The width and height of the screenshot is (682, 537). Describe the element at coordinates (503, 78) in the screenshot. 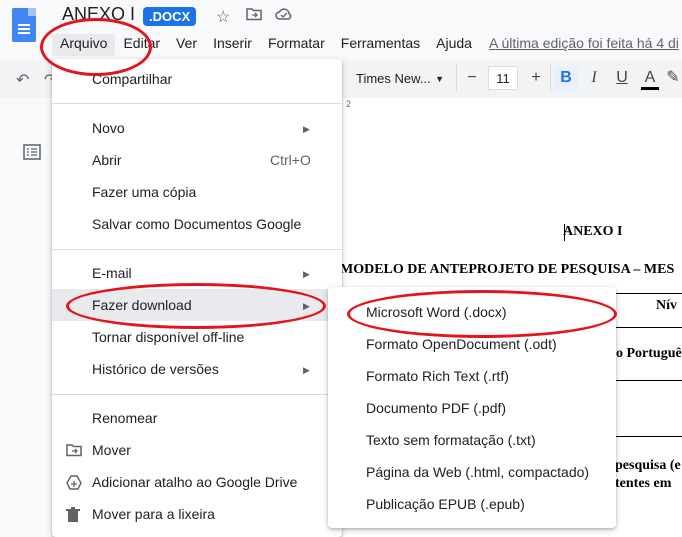

I see `font-size-input: 11` at that location.